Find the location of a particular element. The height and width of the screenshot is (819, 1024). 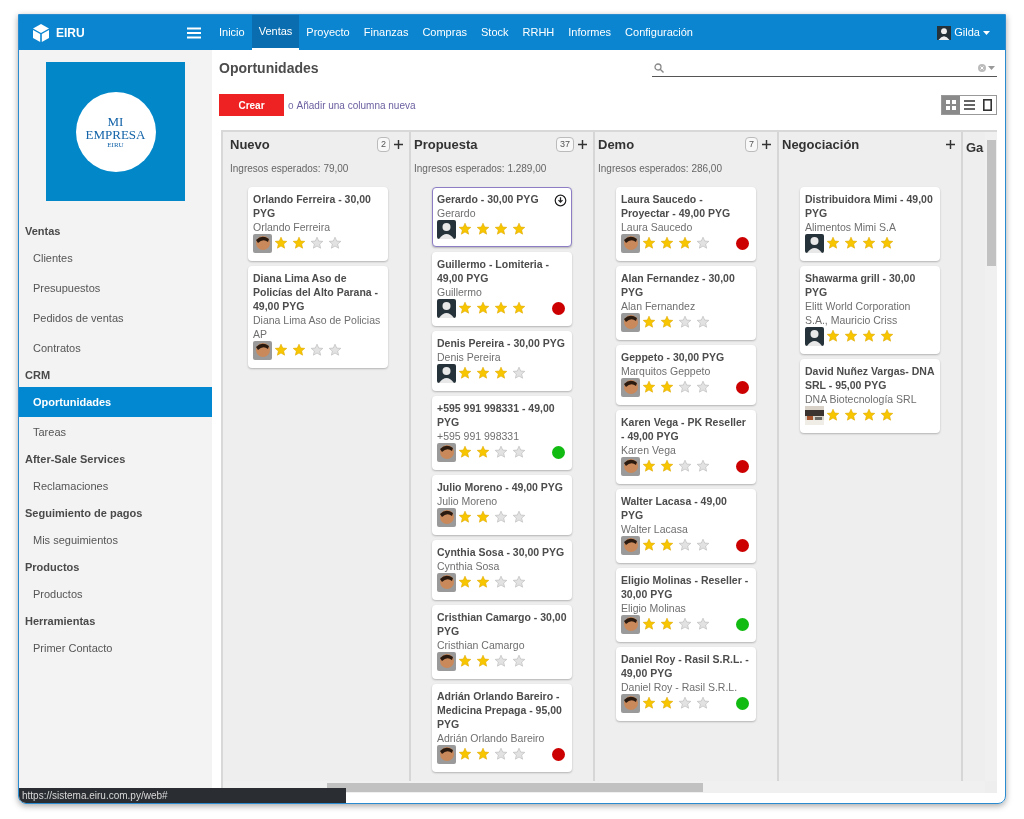

sidebar-item: Contratos is located at coordinates (115, 348).